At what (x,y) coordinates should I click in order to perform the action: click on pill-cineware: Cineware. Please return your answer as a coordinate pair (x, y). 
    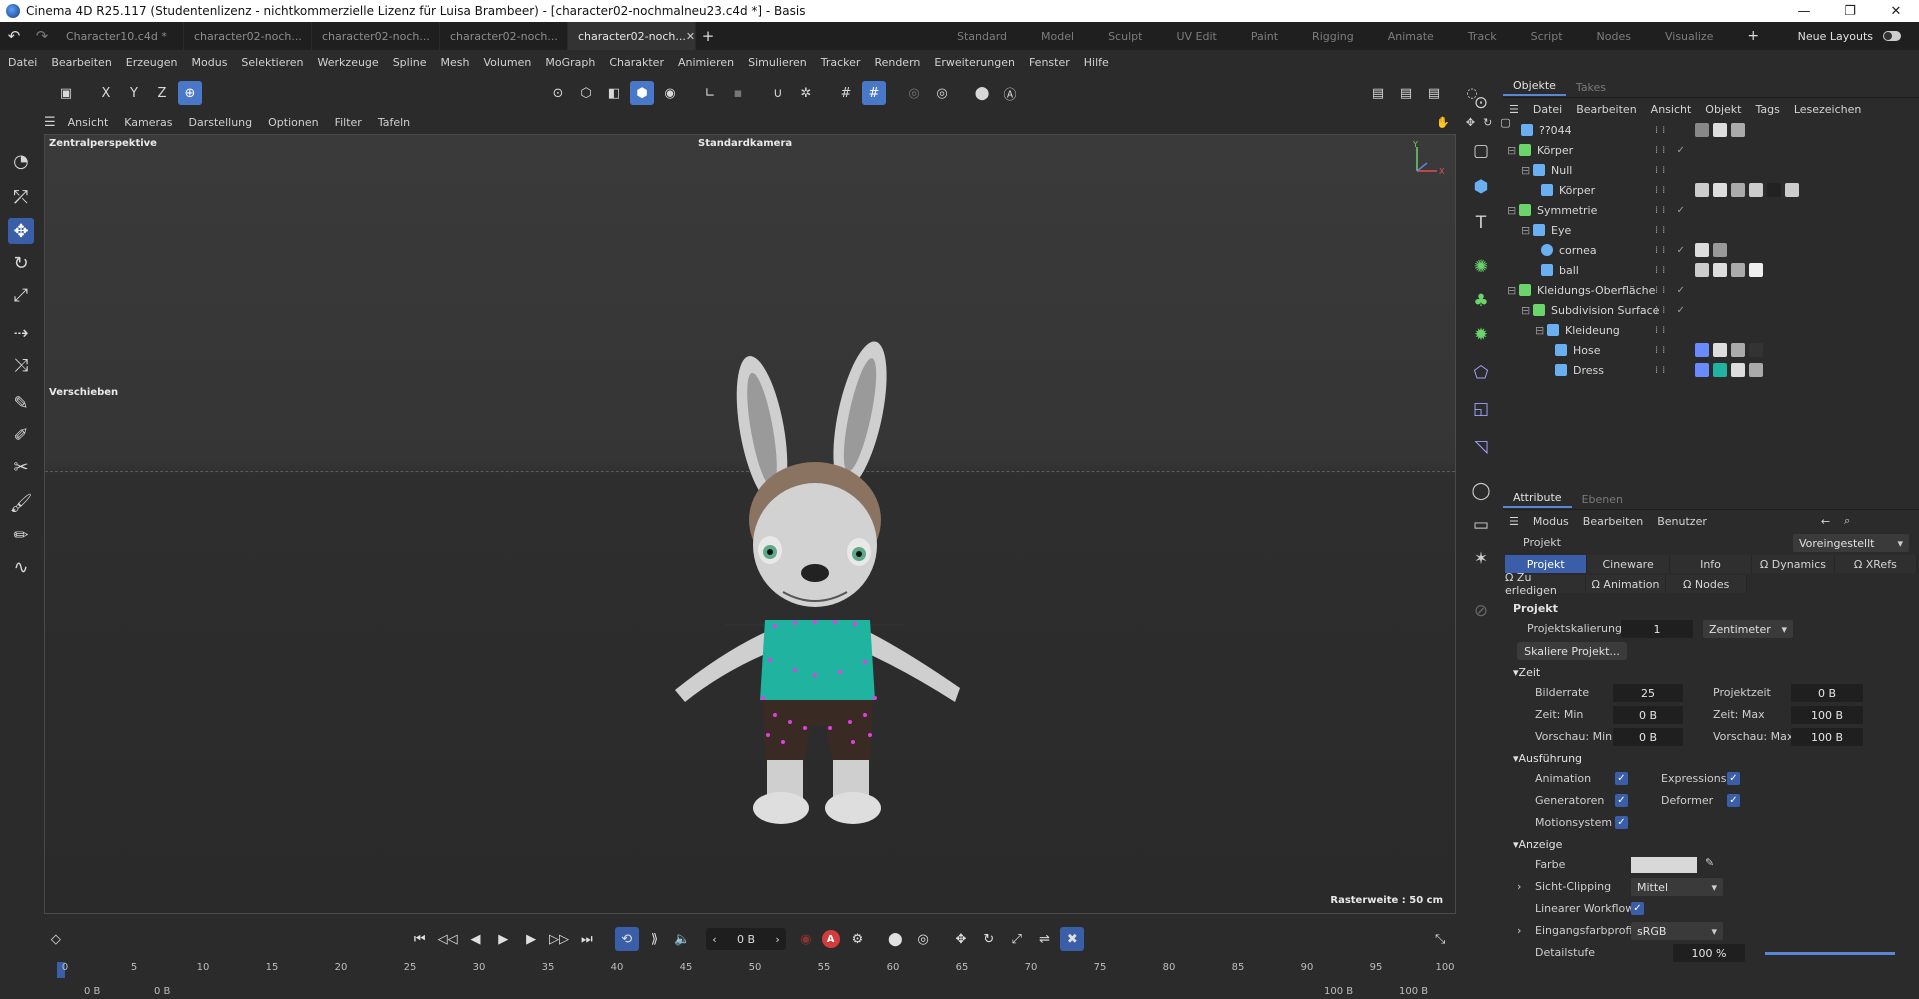
    Looking at the image, I should click on (1628, 564).